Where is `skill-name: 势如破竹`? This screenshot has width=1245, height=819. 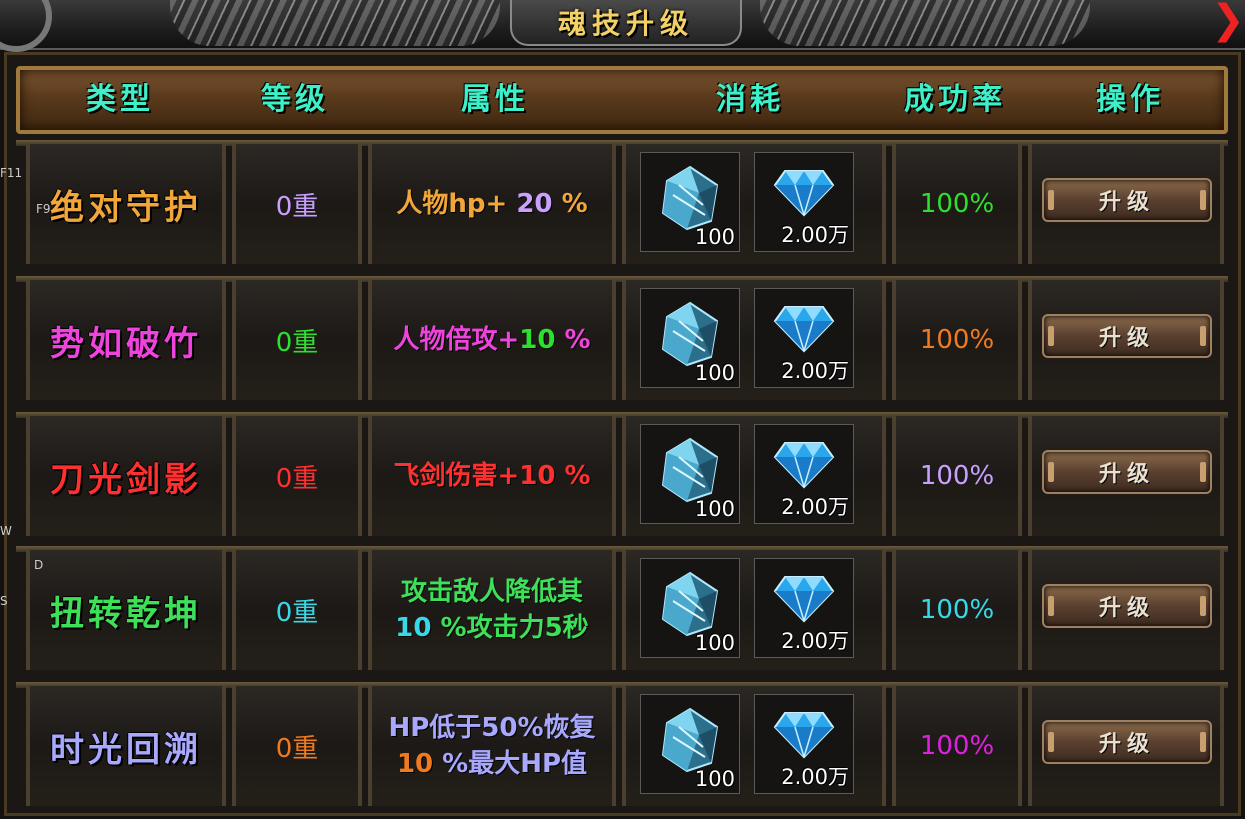
skill-name: 势如破竹 is located at coordinates (126, 343).